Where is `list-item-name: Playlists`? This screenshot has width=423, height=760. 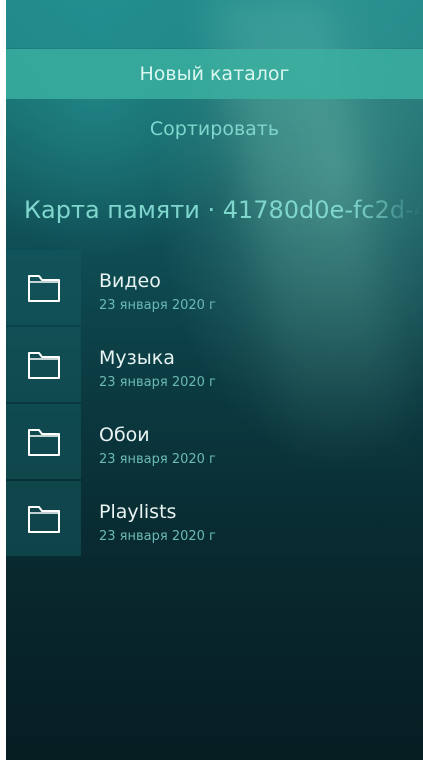
list-item-name: Playlists is located at coordinates (138, 512).